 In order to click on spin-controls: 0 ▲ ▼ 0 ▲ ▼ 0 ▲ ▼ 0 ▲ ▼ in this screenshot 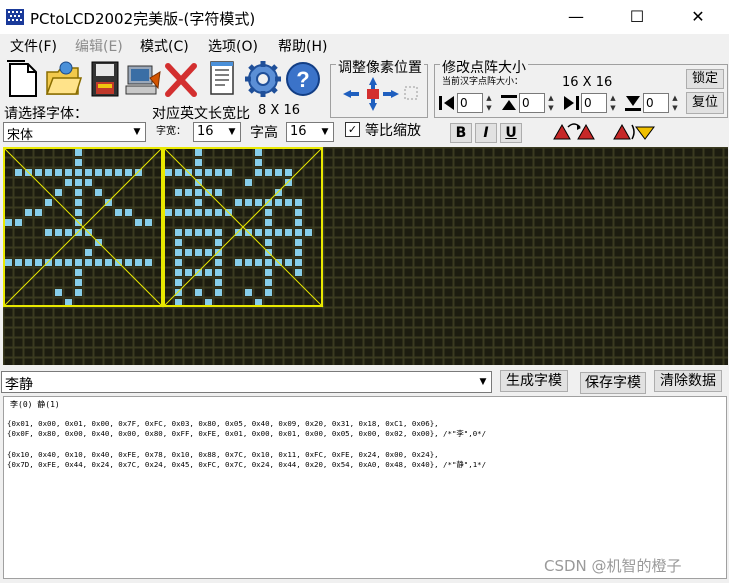, I will do `click(561, 104)`.